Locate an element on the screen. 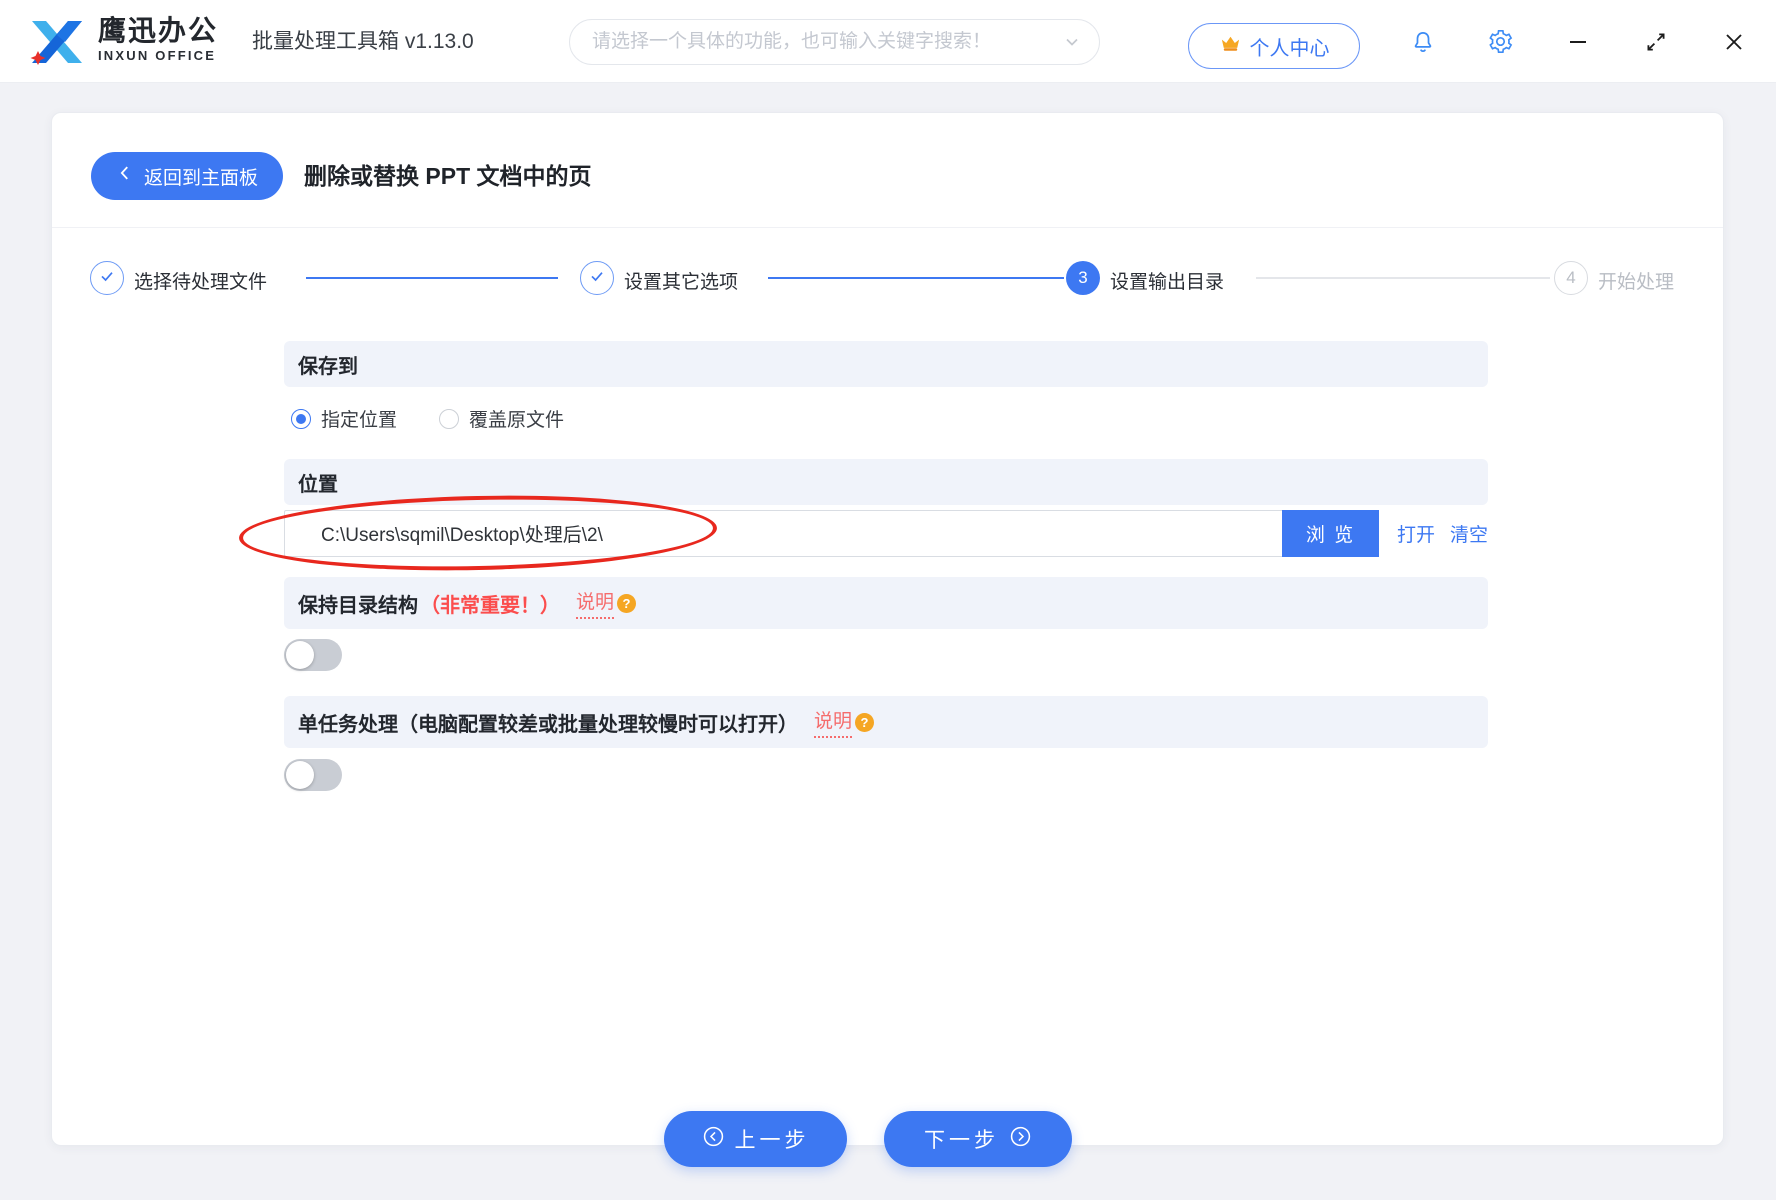 The image size is (1776, 1200). output-path-row: 浏 览 打开 清空 is located at coordinates (886, 533).